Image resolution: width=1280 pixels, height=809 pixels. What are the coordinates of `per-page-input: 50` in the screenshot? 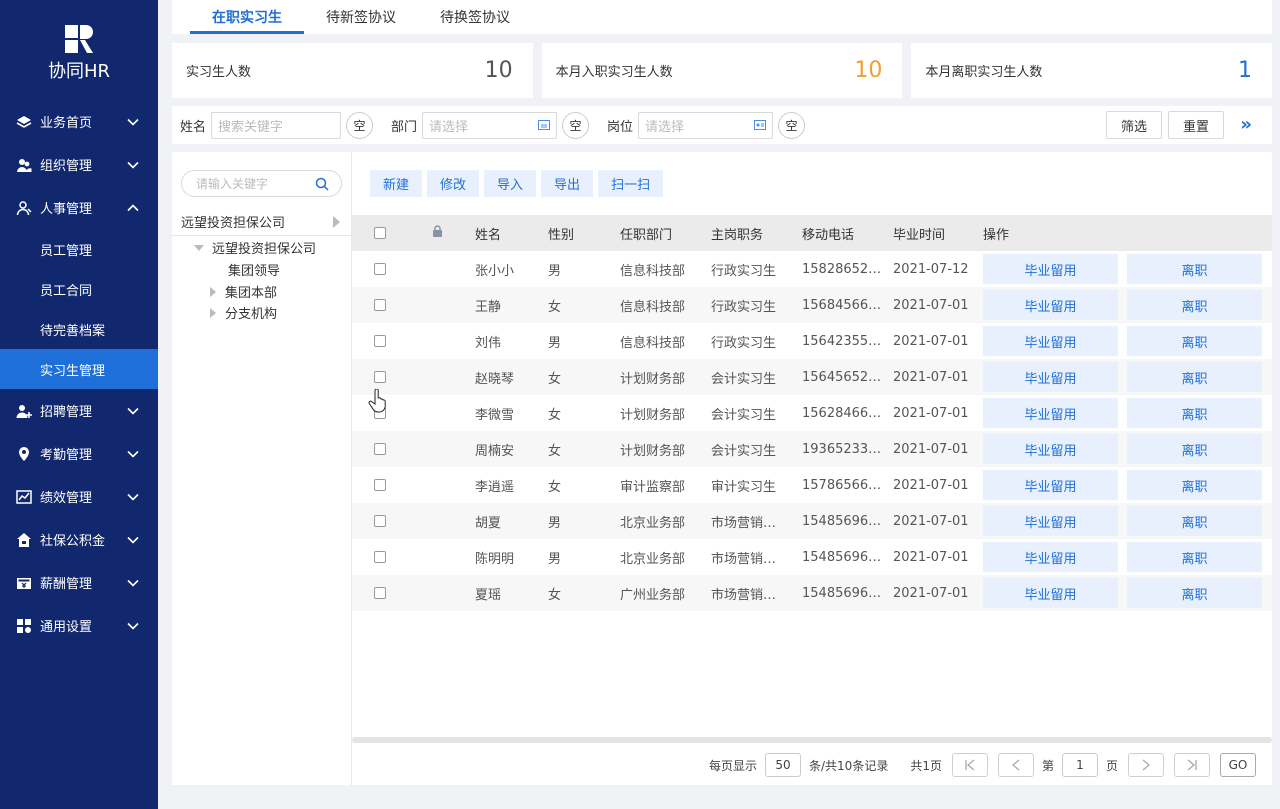 It's located at (783, 765).